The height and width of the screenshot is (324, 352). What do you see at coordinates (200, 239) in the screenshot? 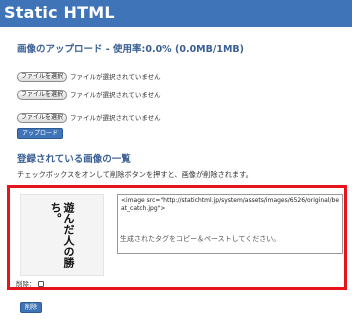
I see `copy-hint: 生成されたタグをコピー＆ペーストしてください。` at bounding box center [200, 239].